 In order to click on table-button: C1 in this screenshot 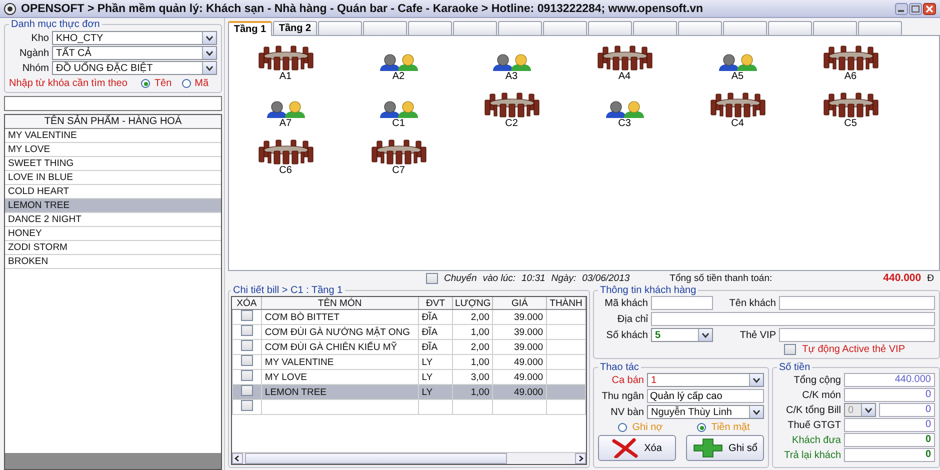, I will do `click(398, 112)`.